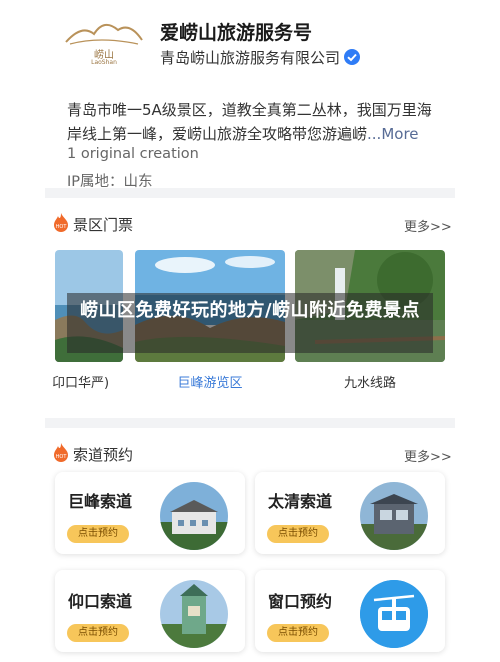 This screenshot has width=500, height=662. Describe the element at coordinates (133, 154) in the screenshot. I see `original-count: 1 original creation` at that location.